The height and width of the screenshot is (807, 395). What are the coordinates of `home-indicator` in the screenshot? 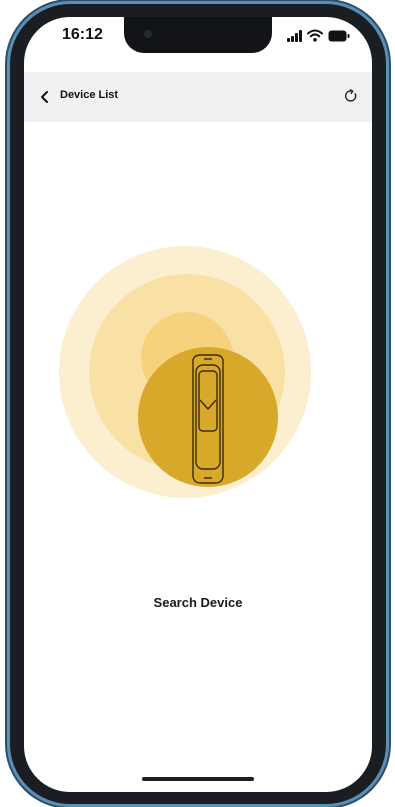 It's located at (198, 779).